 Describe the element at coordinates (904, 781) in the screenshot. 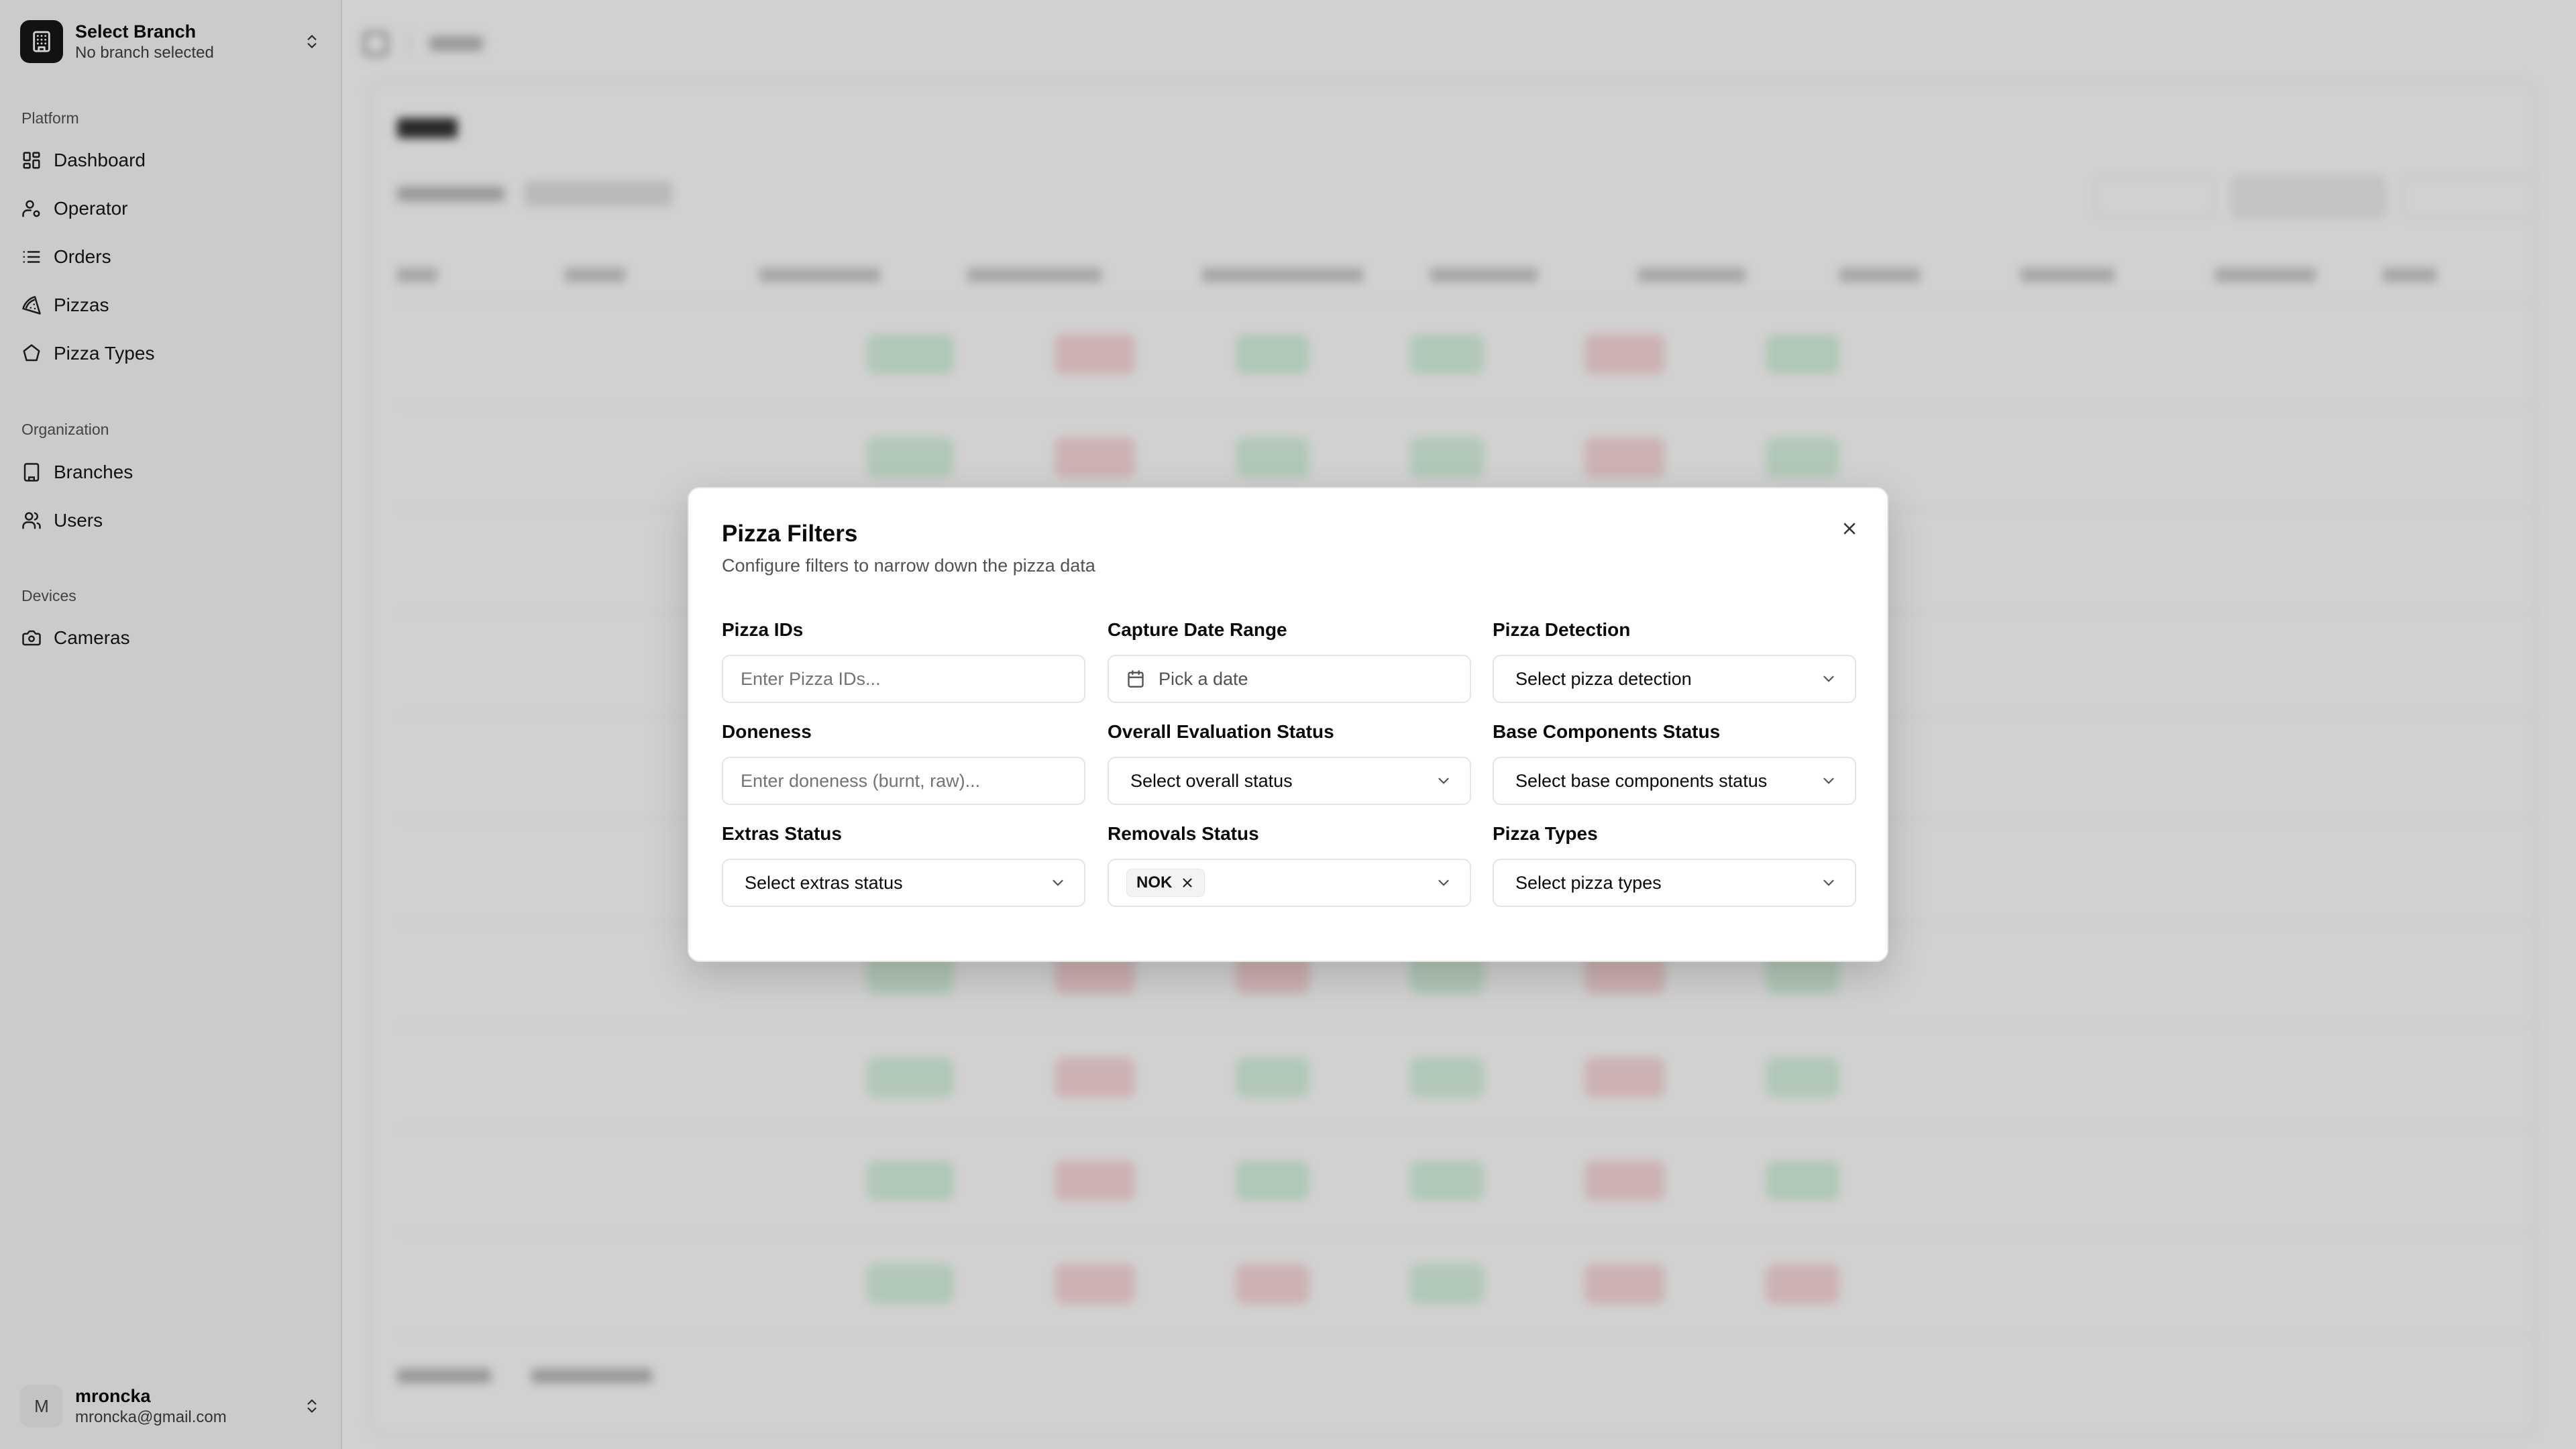

I see `doneness-input` at that location.